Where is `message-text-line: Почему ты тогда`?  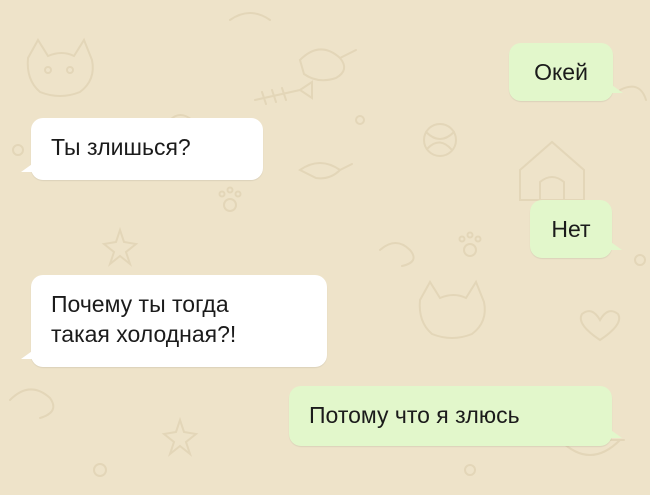
message-text-line: Почему ты тогда is located at coordinates (140, 304).